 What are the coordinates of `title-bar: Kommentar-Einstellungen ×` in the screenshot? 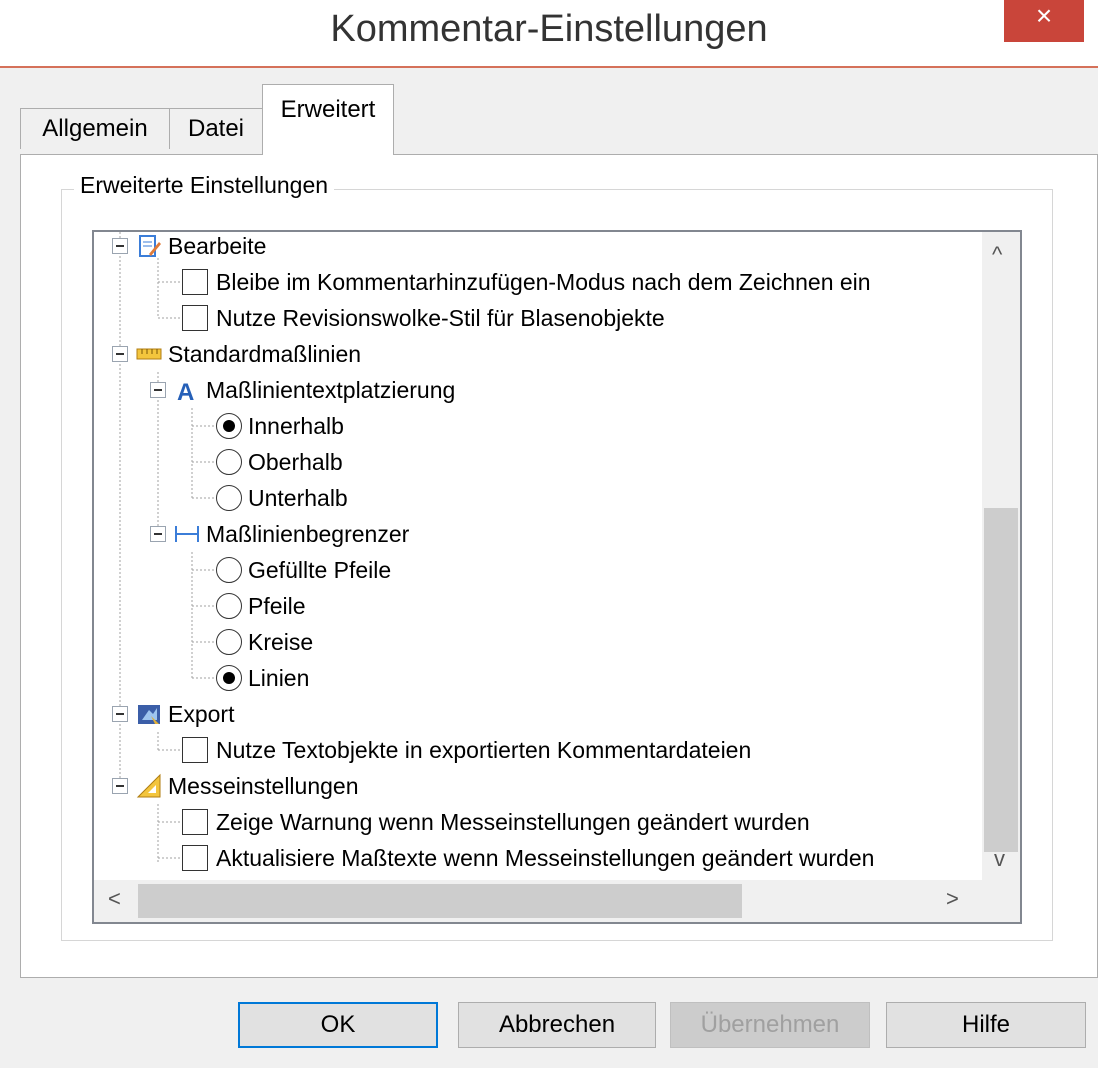 It's located at (549, 34).